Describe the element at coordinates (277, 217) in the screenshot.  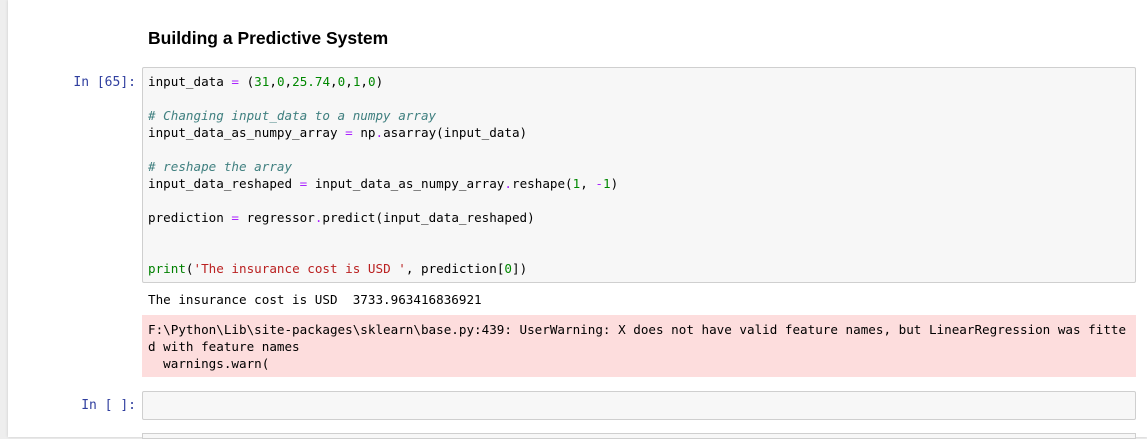
I see `code-token: regressor` at that location.